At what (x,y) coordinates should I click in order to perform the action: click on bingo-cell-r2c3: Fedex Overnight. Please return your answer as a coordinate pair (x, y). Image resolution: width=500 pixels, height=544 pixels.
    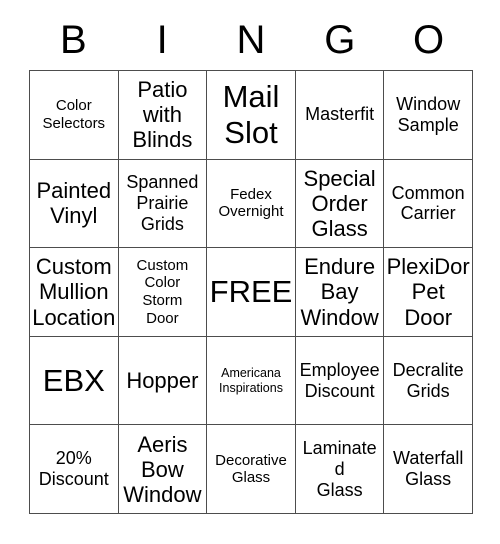
    Looking at the image, I should click on (251, 204).